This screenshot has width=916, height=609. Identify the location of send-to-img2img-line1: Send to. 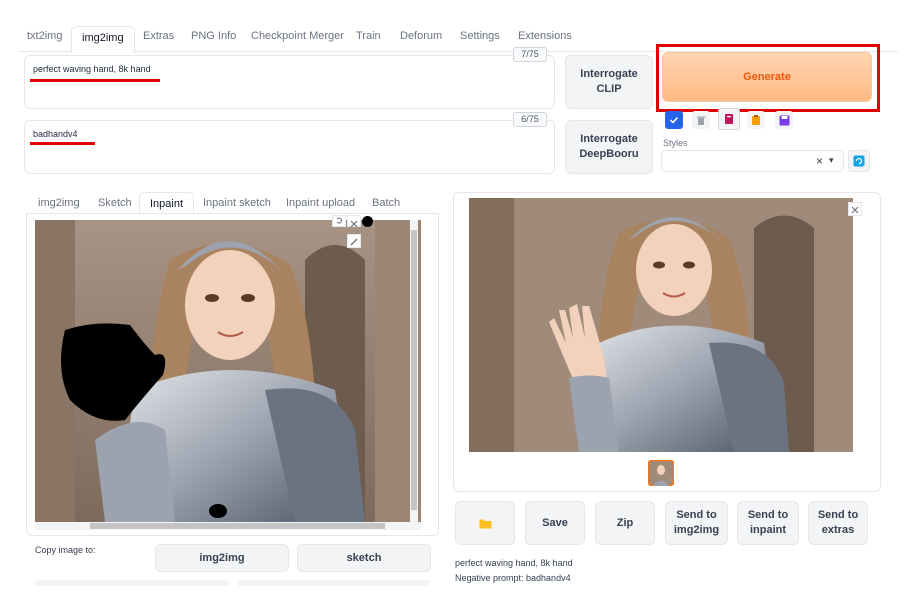
(696, 515).